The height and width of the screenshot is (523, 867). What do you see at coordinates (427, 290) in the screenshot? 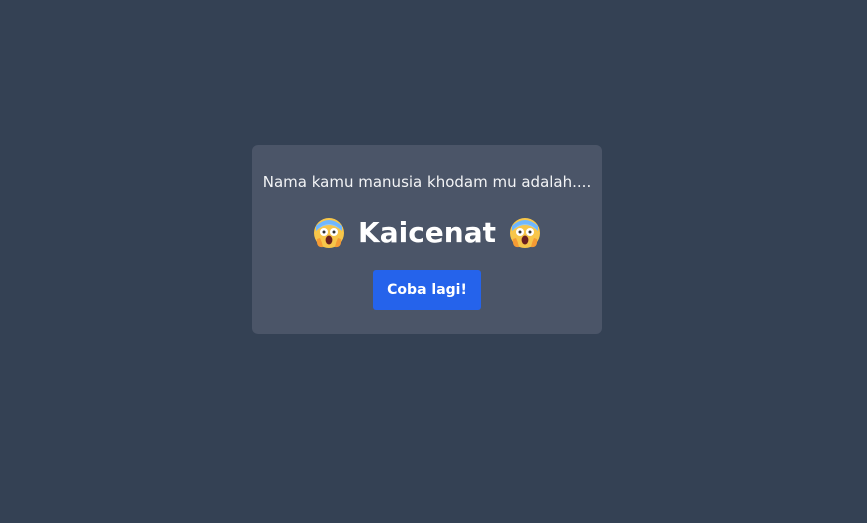
I see `retry-button: Coba lagi!` at bounding box center [427, 290].